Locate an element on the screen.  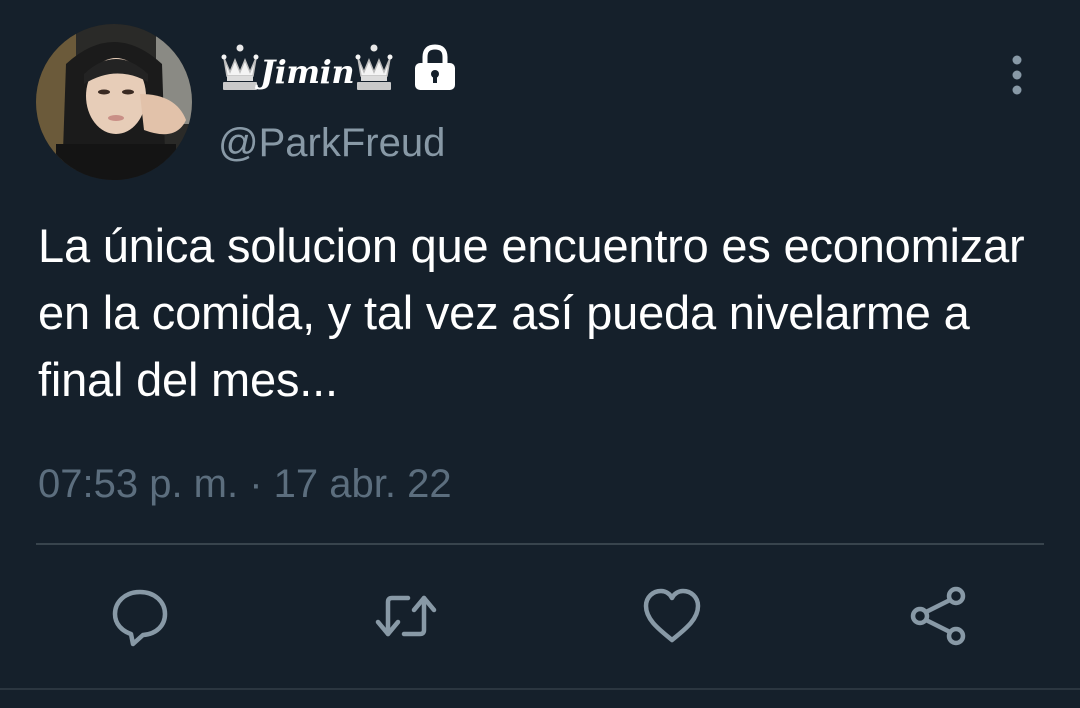
retweet-icon is located at coordinates (406, 616).